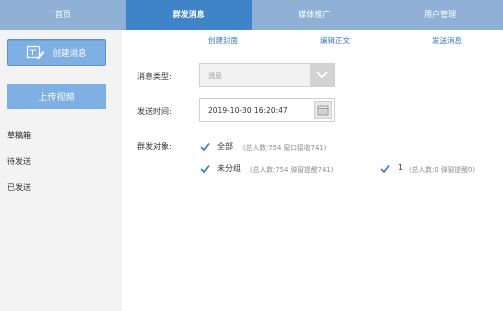 The height and width of the screenshot is (311, 503). I want to click on tab-mass-message: 群发消息, so click(188, 15).